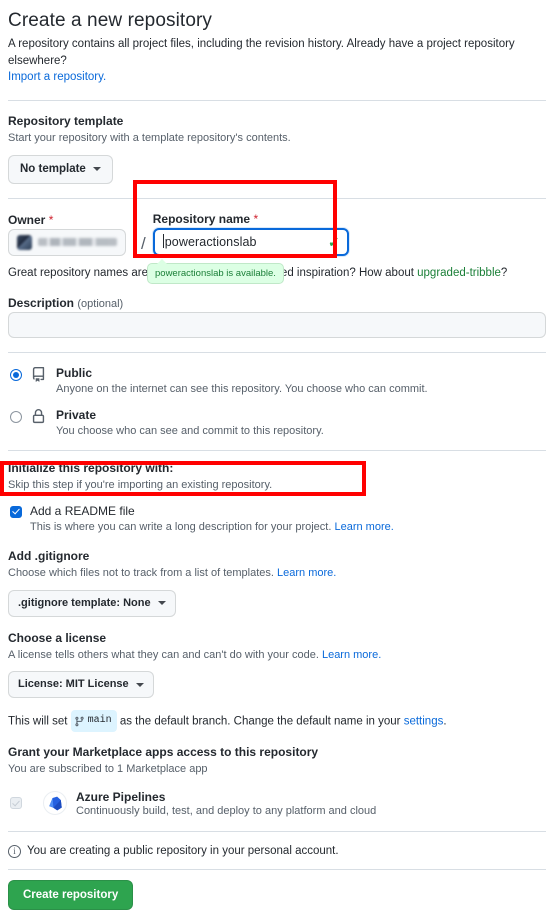 Image resolution: width=556 pixels, height=910 pixels. What do you see at coordinates (57, 637) in the screenshot?
I see `license-label: Choose a license` at bounding box center [57, 637].